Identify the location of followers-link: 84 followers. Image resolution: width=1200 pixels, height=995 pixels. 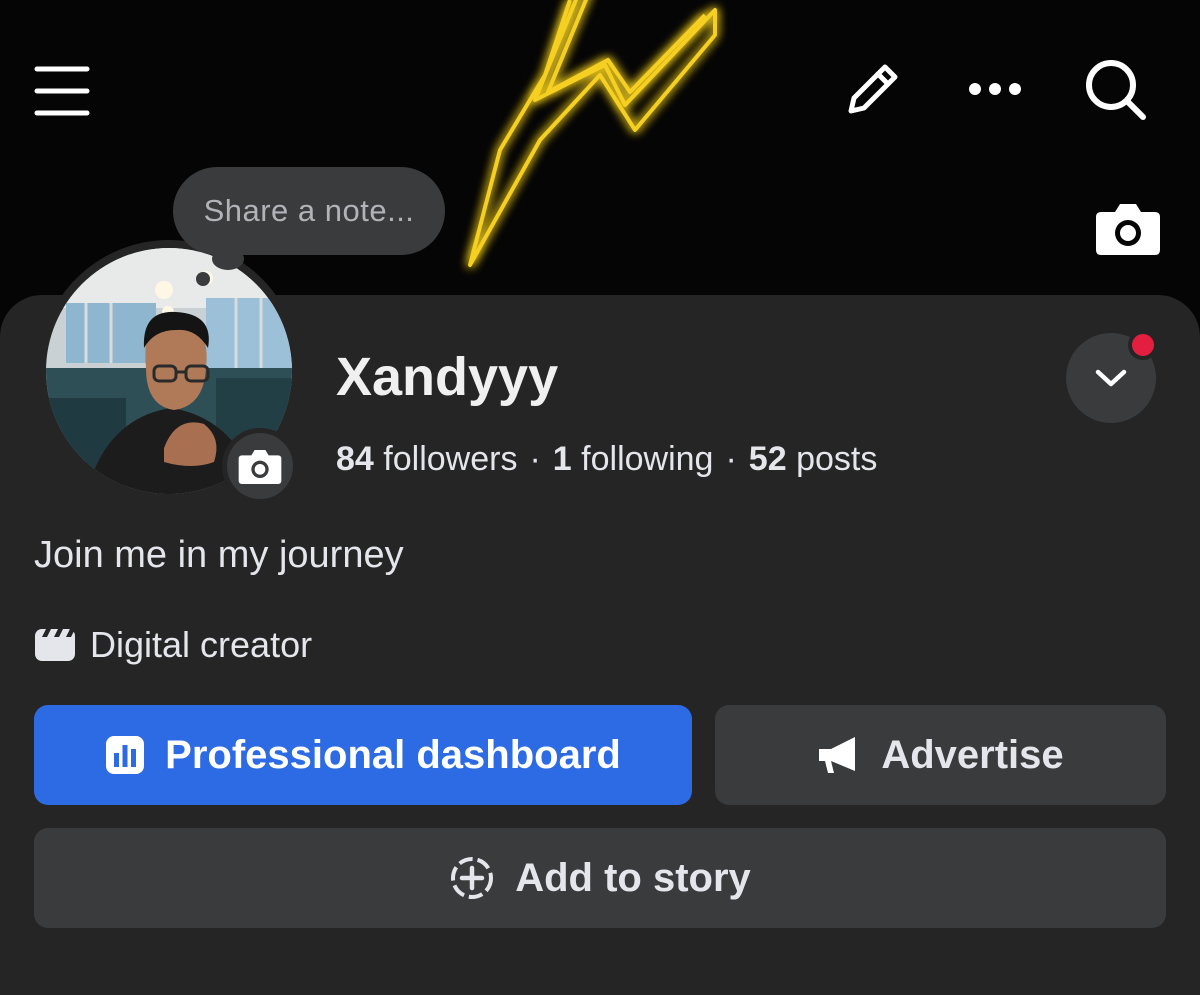
(426, 459).